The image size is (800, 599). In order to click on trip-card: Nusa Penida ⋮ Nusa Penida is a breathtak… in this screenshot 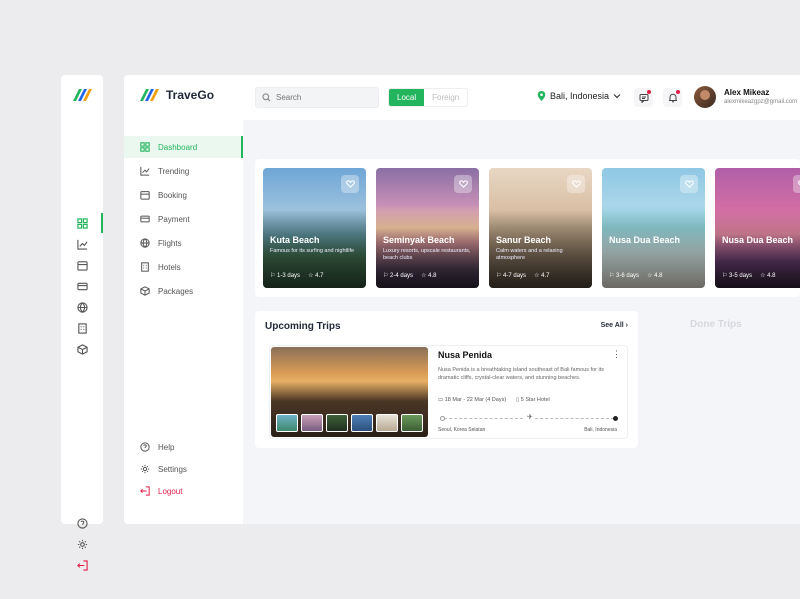, I will do `click(448, 392)`.